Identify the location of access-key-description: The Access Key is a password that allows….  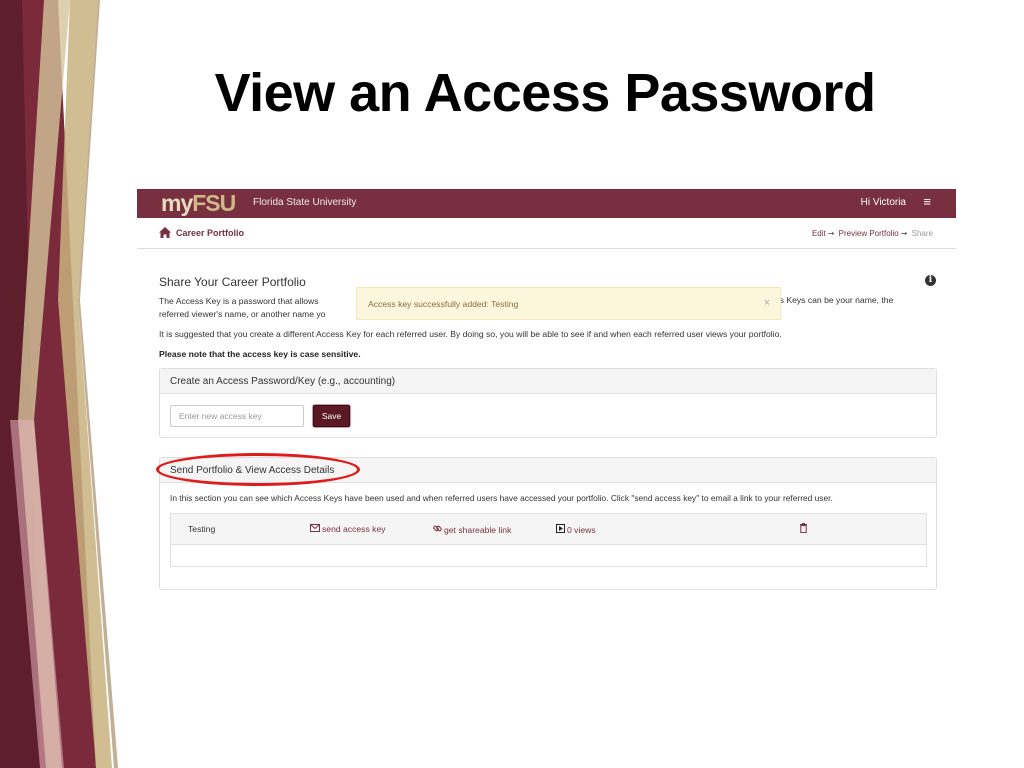
(242, 307).